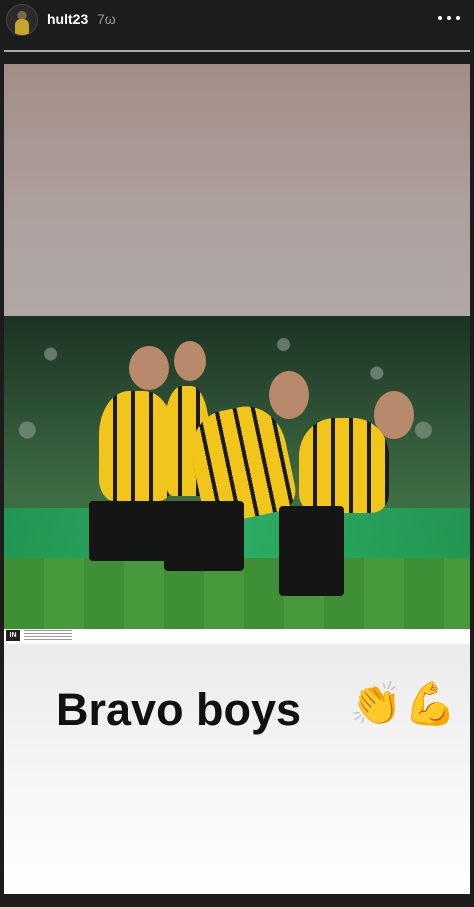  Describe the element at coordinates (449, 18) in the screenshot. I see `more-options-icon` at that location.